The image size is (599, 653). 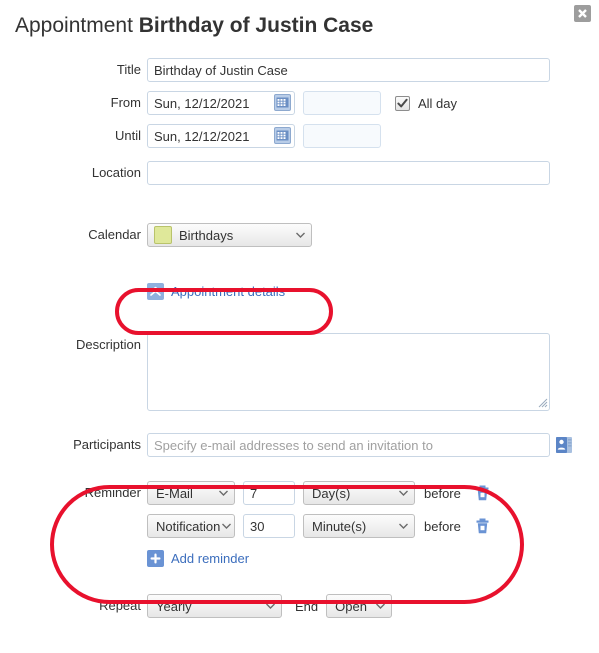 I want to click on until-label: Until, so click(x=127, y=135).